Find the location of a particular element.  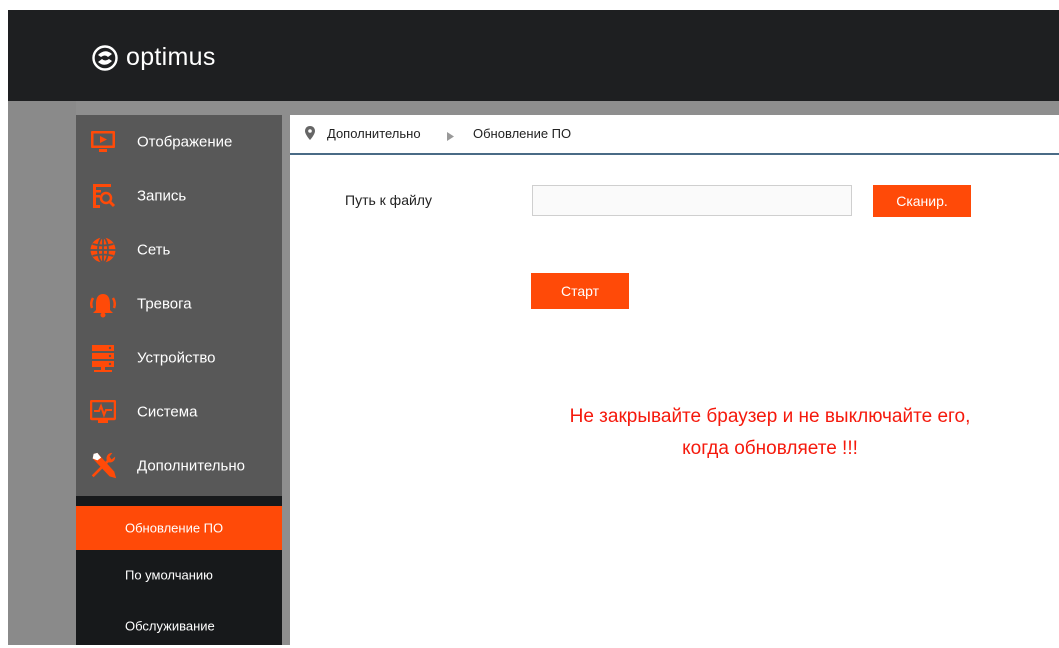

storage-device-icon is located at coordinates (103, 358).